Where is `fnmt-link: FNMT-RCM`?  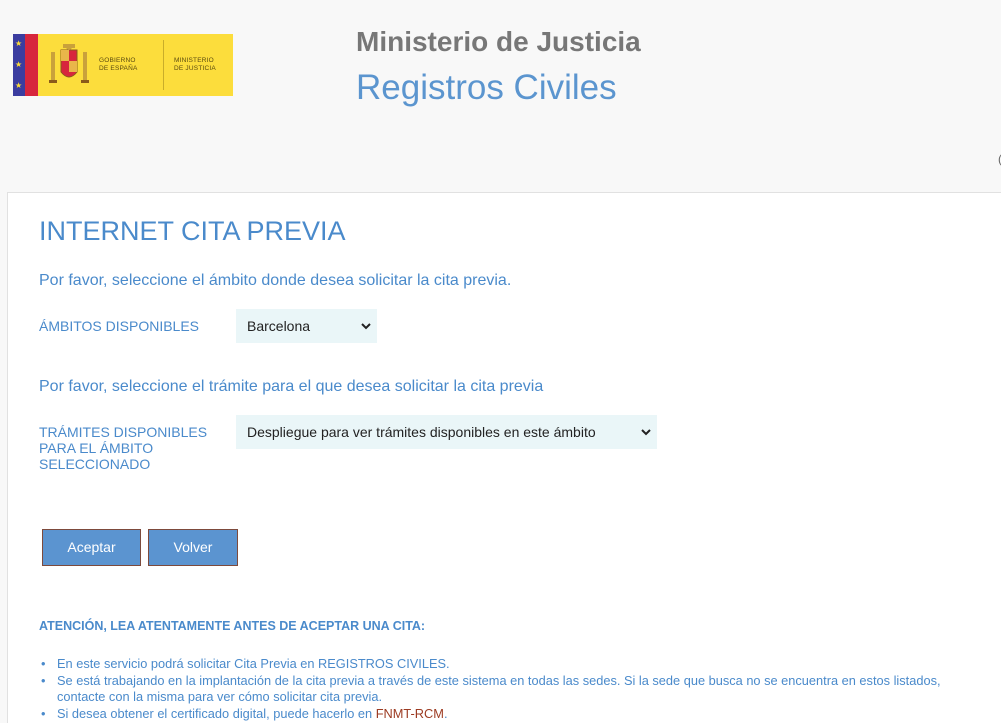
fnmt-link: FNMT-RCM is located at coordinates (410, 713).